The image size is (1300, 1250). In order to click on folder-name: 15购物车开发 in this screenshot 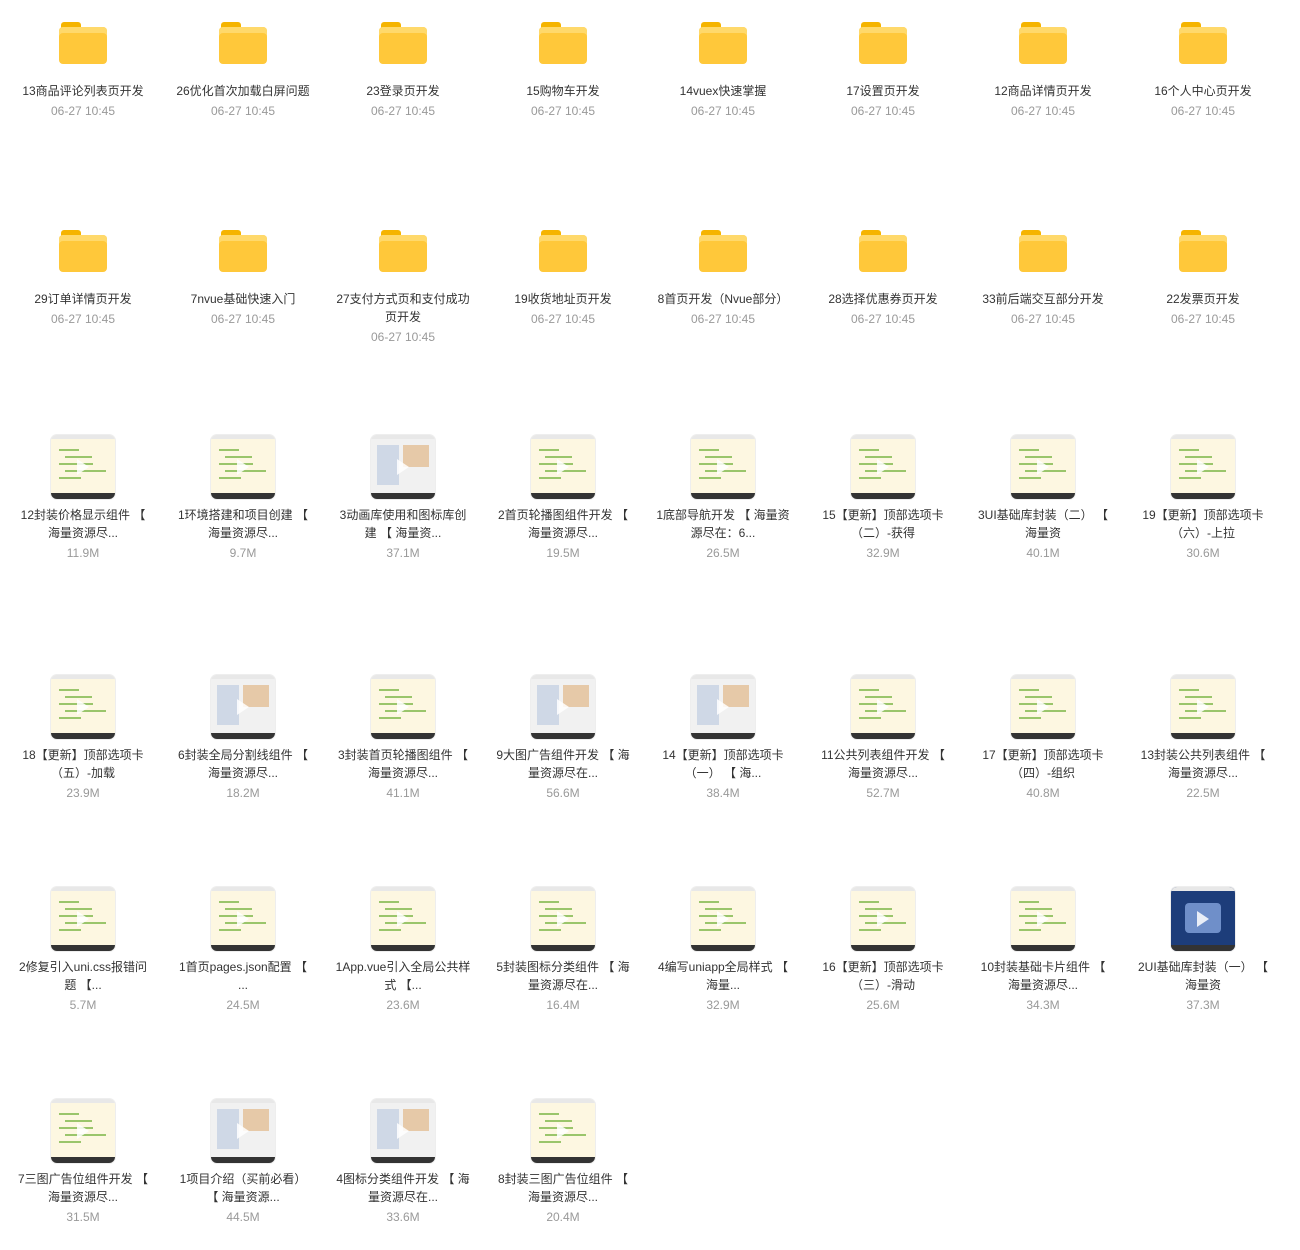, I will do `click(563, 91)`.